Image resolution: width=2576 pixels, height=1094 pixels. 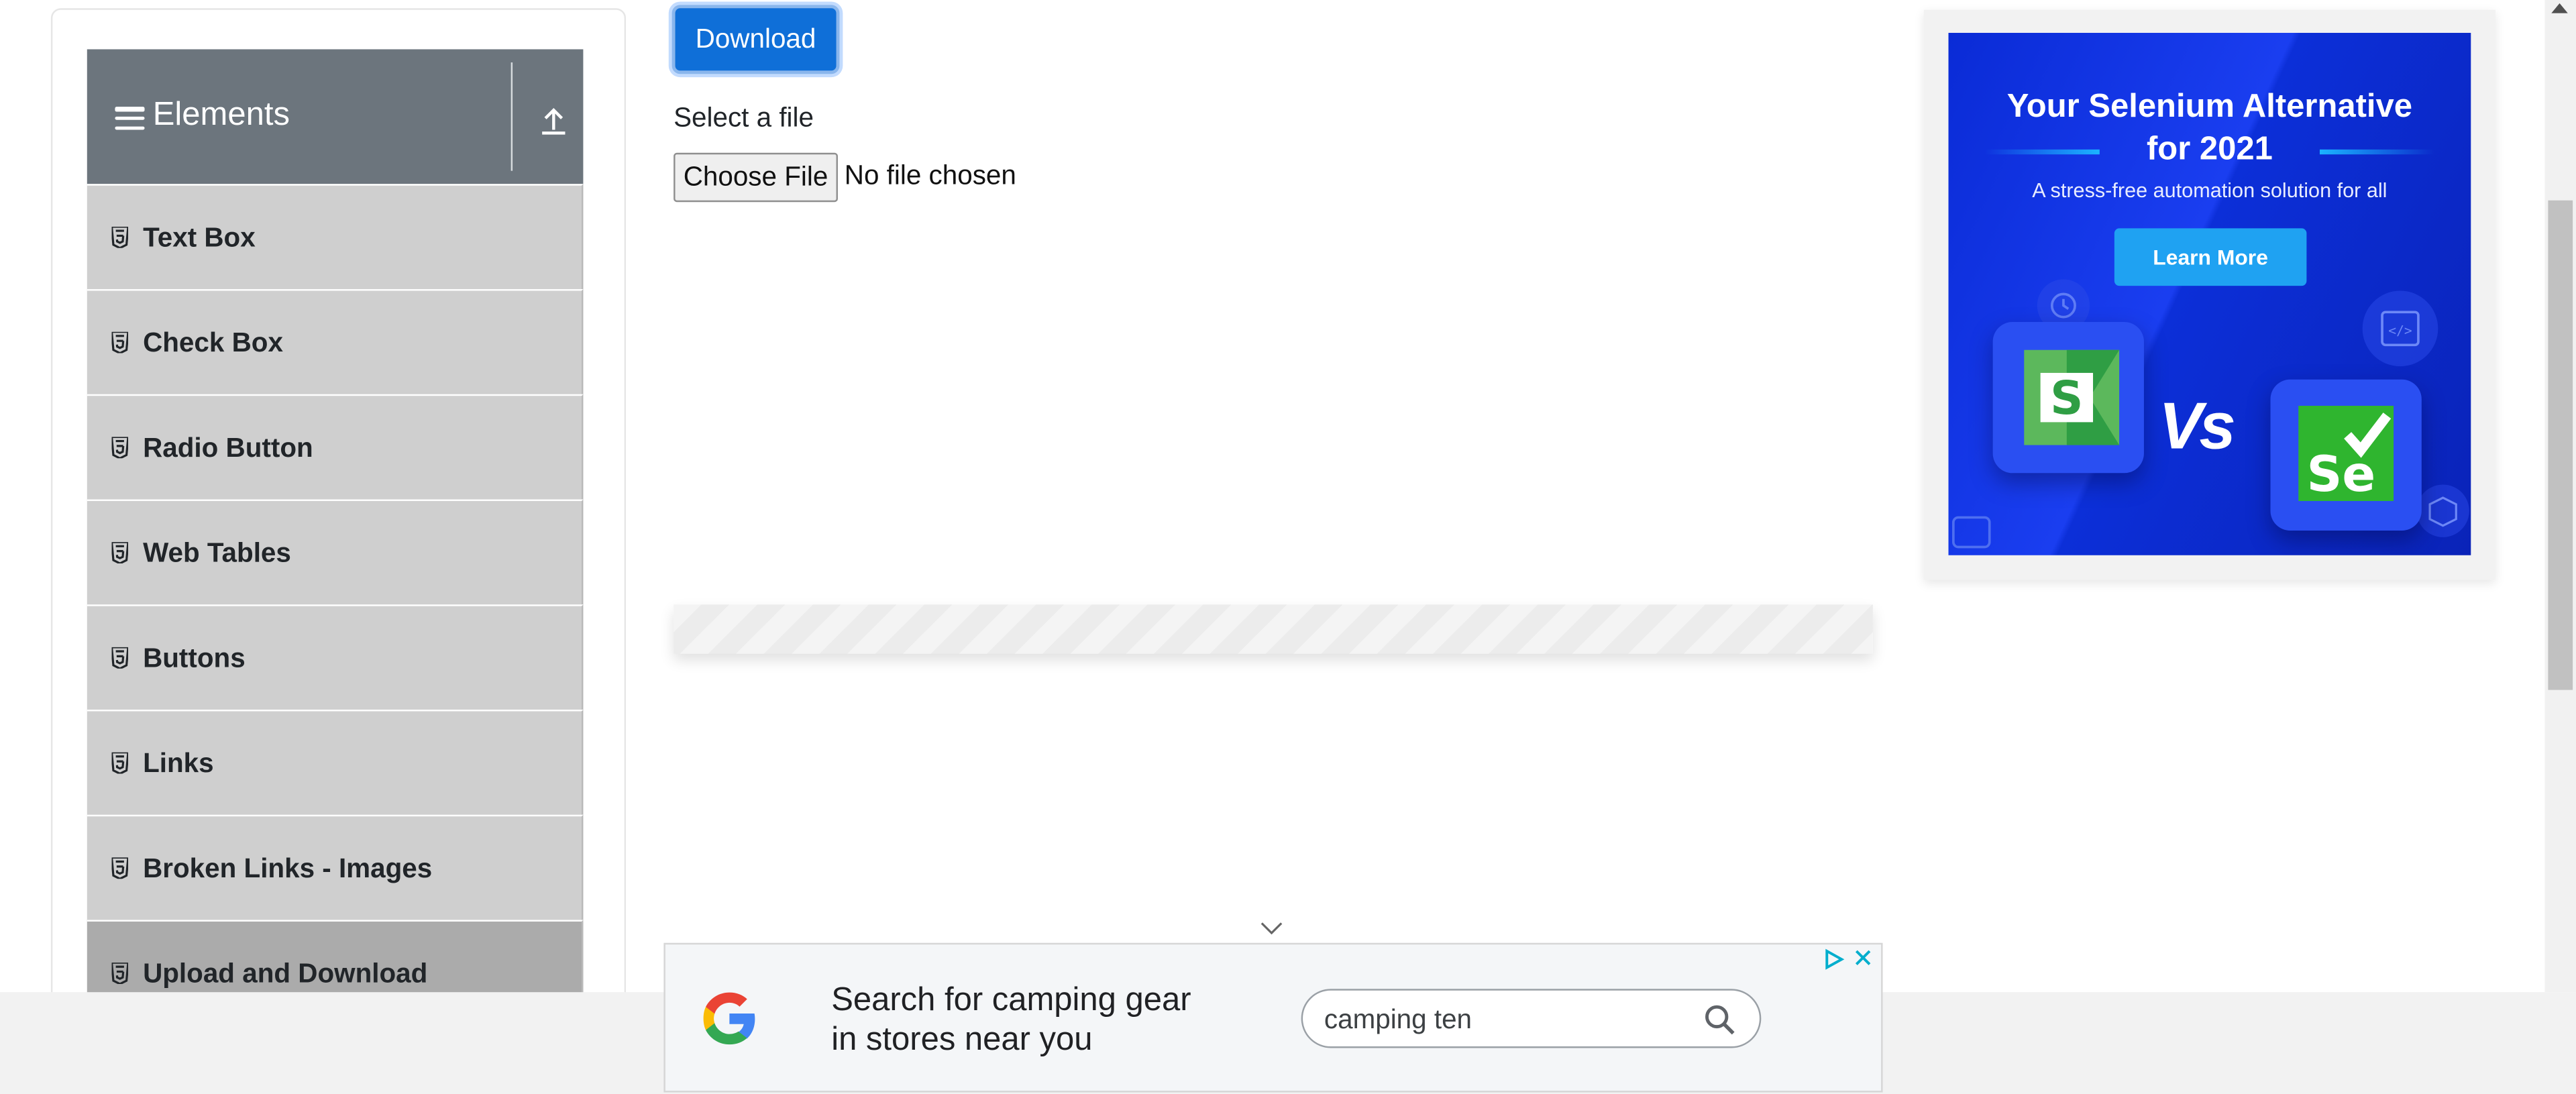 What do you see at coordinates (335, 116) in the screenshot?
I see `elements-group-header: Elements` at bounding box center [335, 116].